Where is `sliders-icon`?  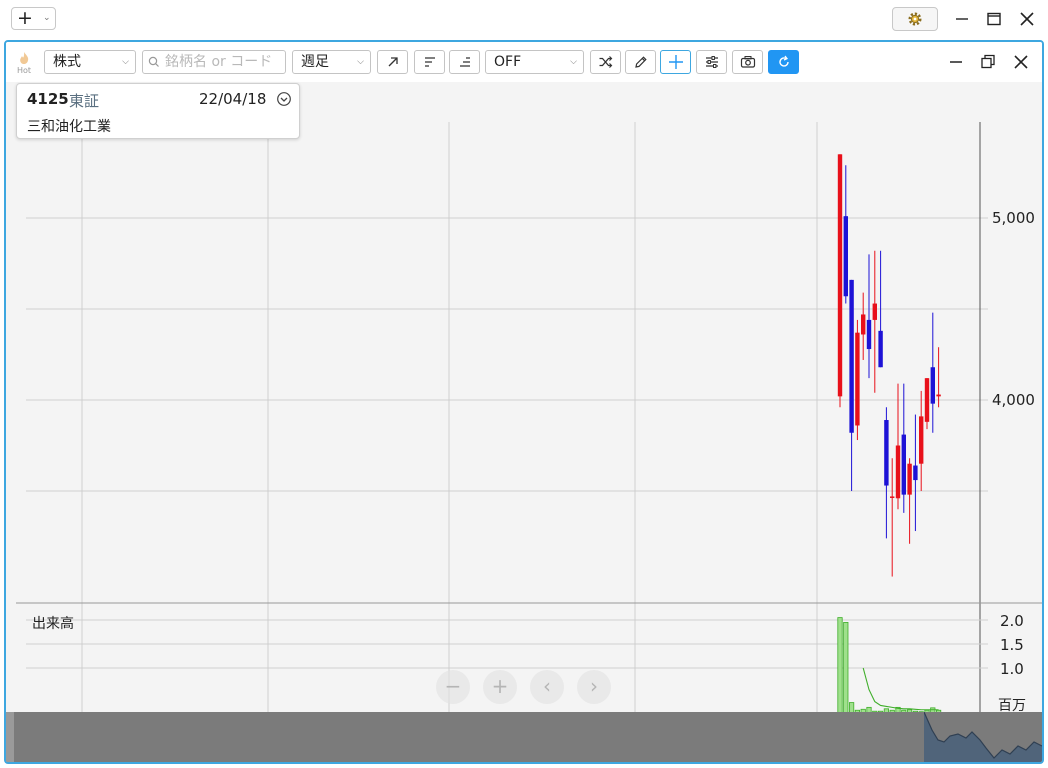
sliders-icon is located at coordinates (711, 62).